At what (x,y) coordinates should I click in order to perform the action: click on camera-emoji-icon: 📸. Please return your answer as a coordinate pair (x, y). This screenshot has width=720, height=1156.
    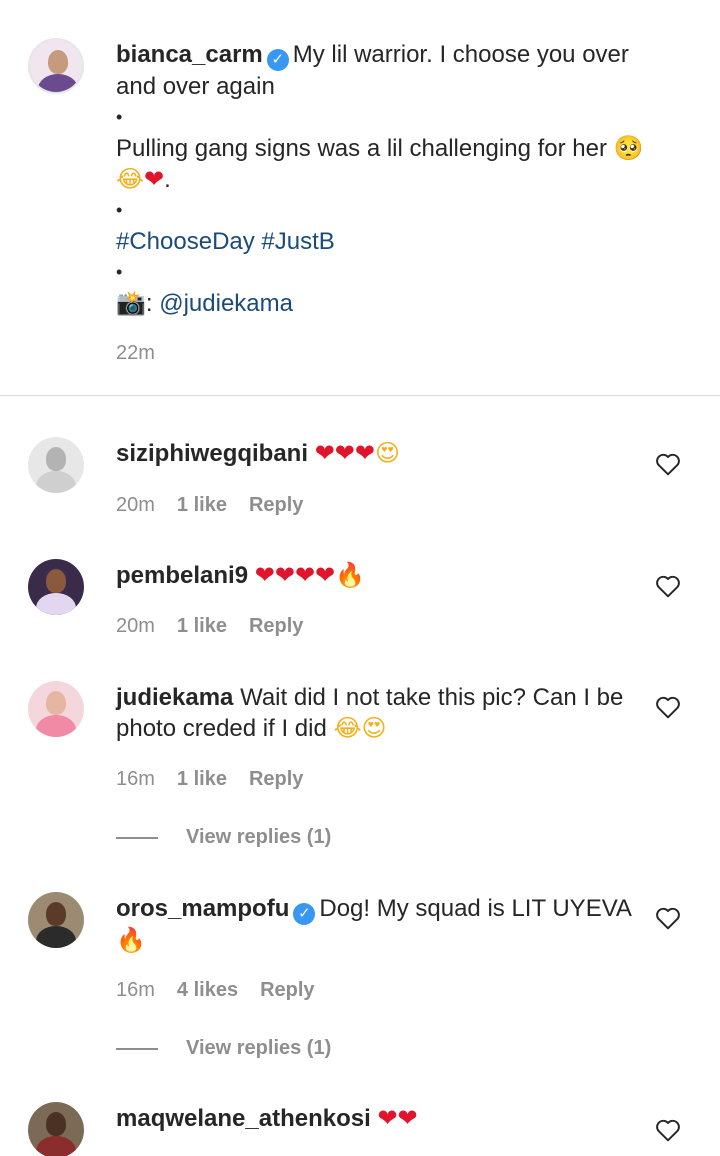
    Looking at the image, I should click on (131, 303).